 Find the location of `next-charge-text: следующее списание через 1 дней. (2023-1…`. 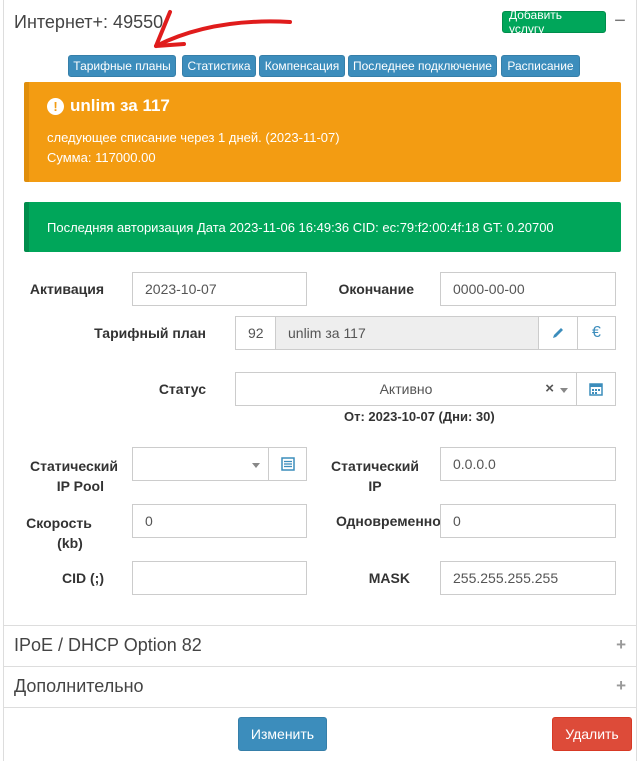

next-charge-text: следующее списание через 1 дней. (2023-1… is located at coordinates (193, 137).